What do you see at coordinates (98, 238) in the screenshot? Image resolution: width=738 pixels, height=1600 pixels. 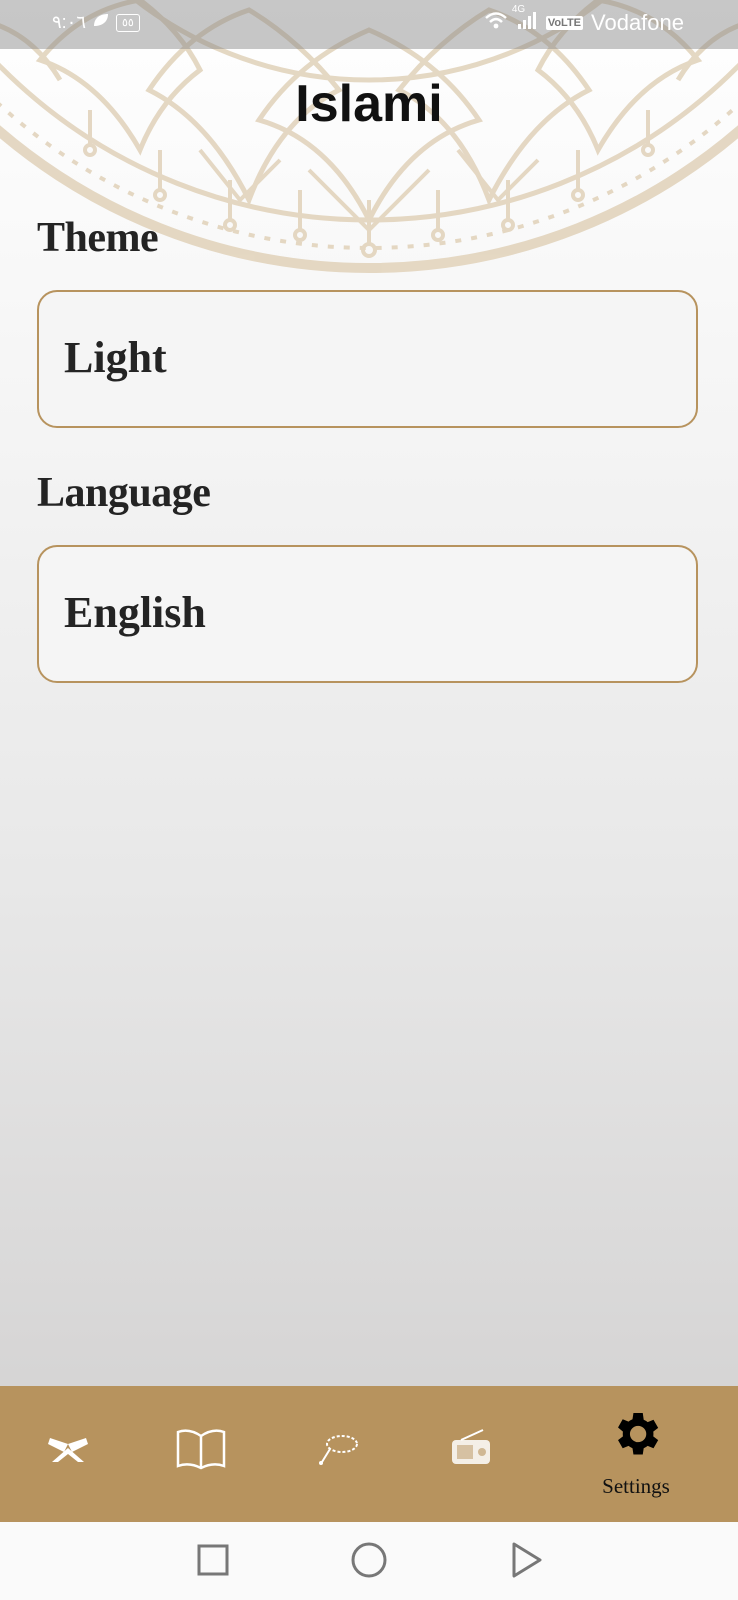 I see `theme-label: Theme` at bounding box center [98, 238].